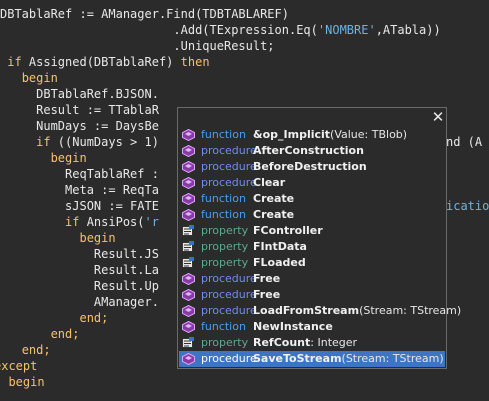 The width and height of the screenshot is (489, 401). Describe the element at coordinates (312, 183) in the screenshot. I see `completion-item: procedure Clear` at that location.